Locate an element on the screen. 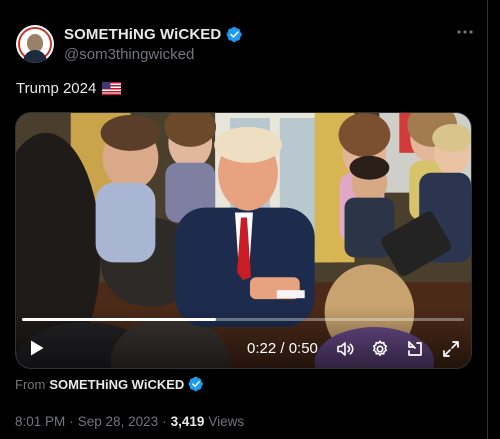 The height and width of the screenshot is (439, 500). tweet-meta: 8:01 PM · Sep 28, 2023 · 3,419 Views is located at coordinates (129, 421).